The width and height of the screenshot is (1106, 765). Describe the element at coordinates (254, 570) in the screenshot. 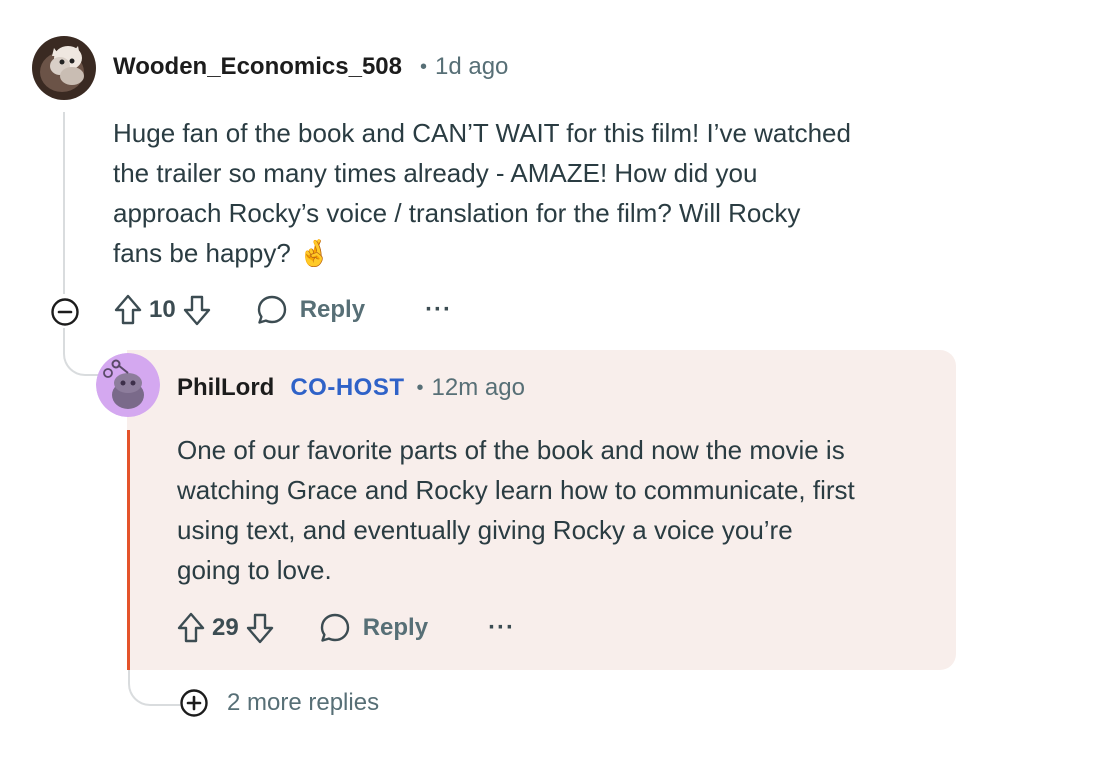

I see `reply-body-line: going to love.` at that location.